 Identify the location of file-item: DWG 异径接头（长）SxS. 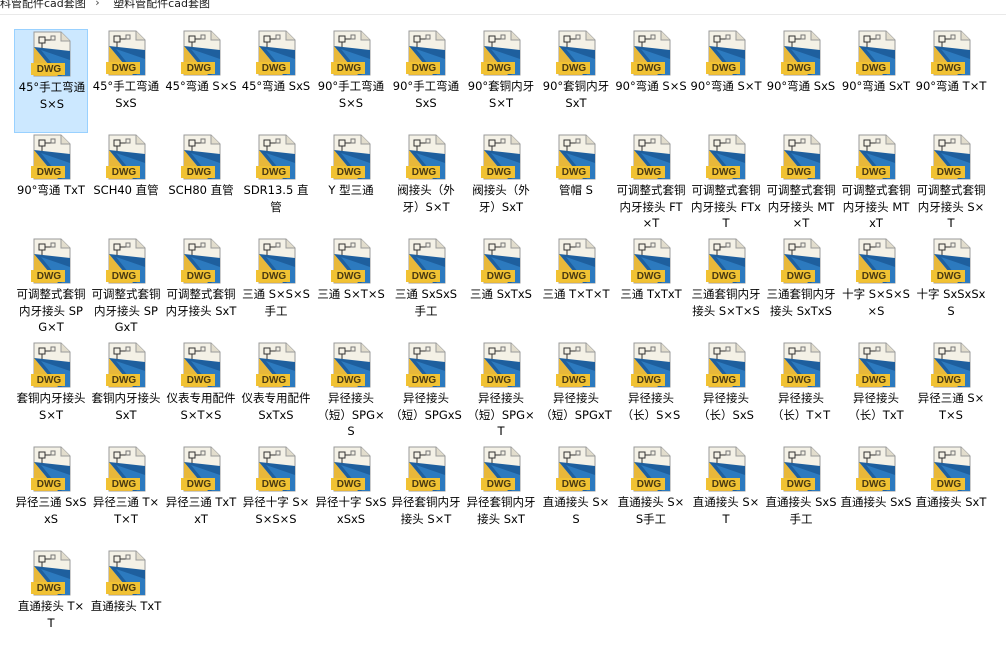
(726, 393).